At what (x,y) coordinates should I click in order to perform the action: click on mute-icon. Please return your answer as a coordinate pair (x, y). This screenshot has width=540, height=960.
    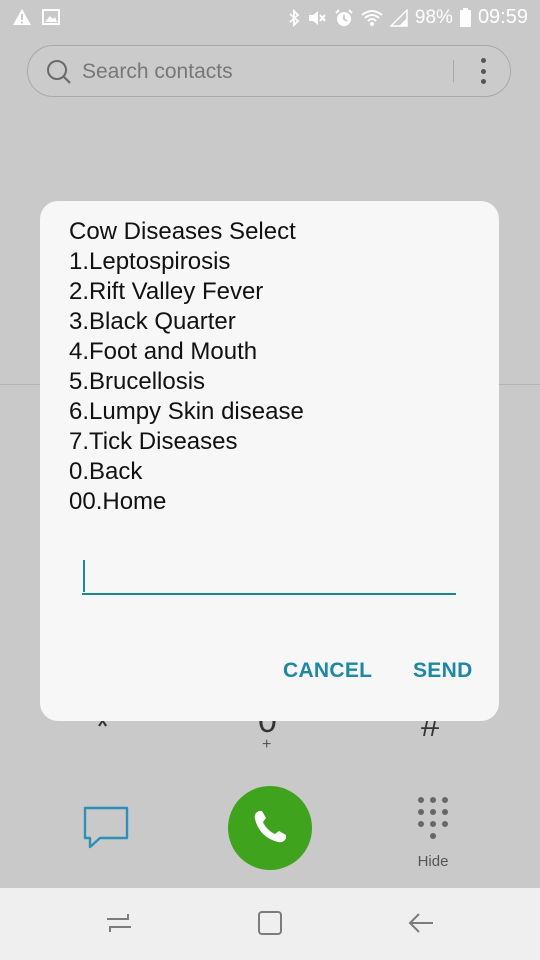
    Looking at the image, I should click on (317, 18).